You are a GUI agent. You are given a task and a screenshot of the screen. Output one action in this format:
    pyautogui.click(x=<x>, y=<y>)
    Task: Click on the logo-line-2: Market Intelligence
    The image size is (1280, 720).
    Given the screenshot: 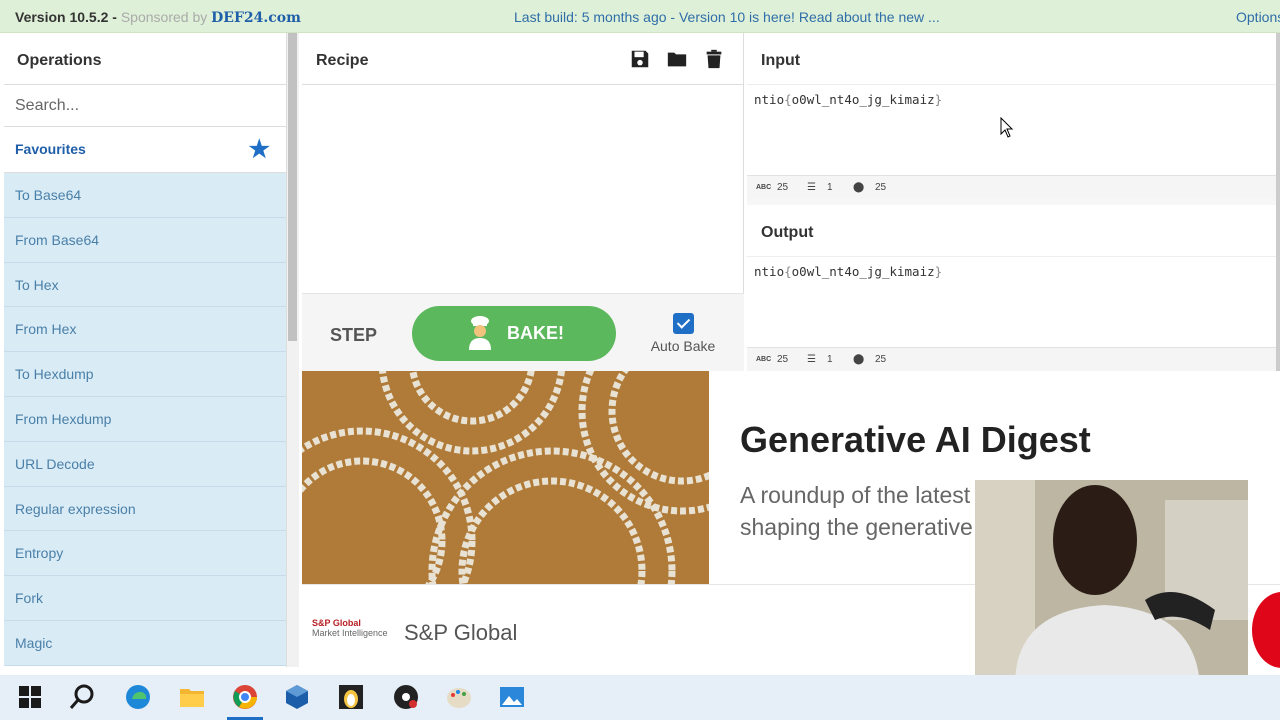 What is the action you would take?
    pyautogui.click(x=350, y=633)
    